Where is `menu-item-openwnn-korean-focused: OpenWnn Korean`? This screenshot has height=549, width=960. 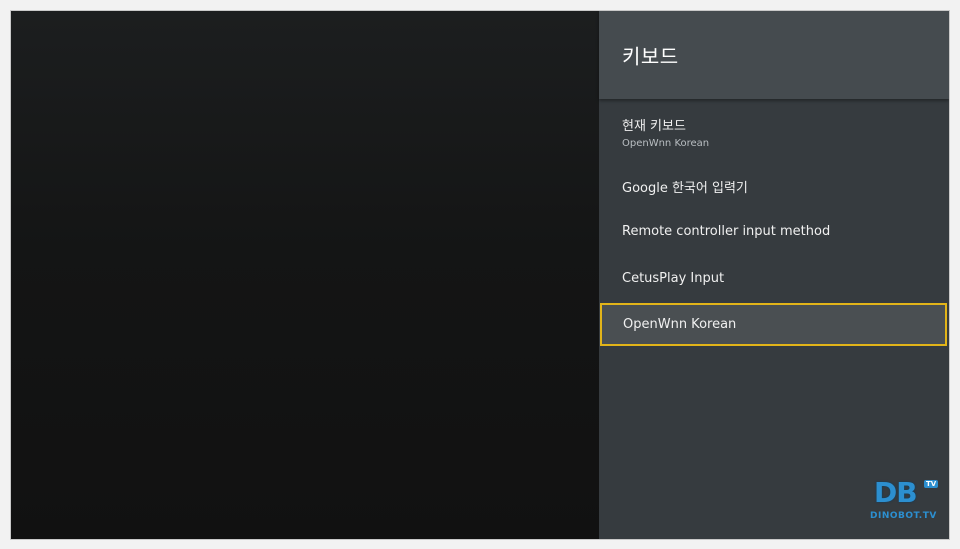
menu-item-openwnn-korean-focused: OpenWnn Korean is located at coordinates (773, 324).